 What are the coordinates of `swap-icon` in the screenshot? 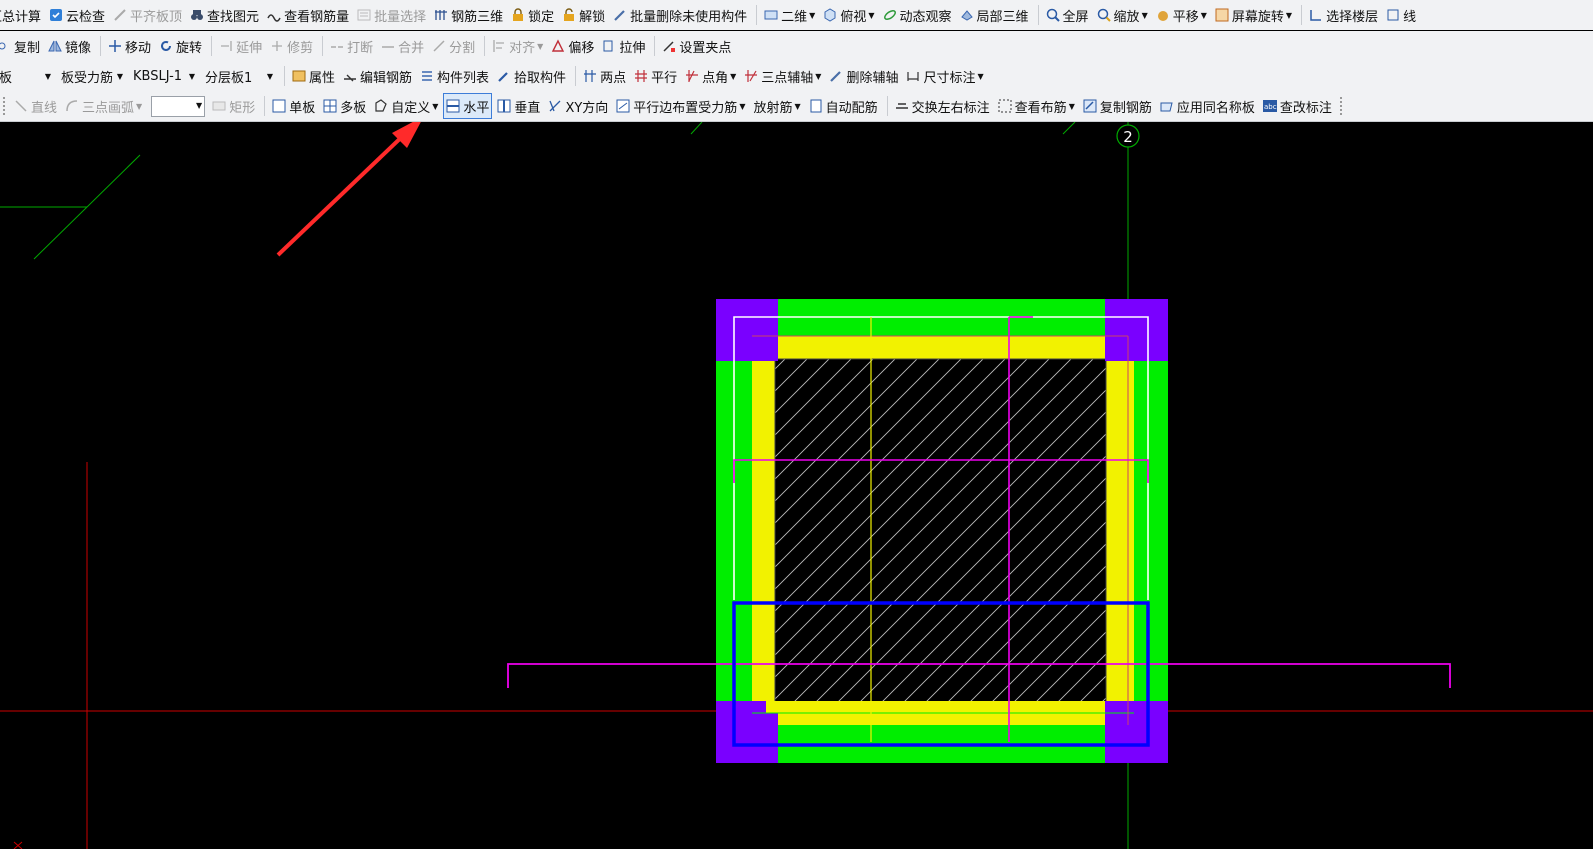 It's located at (902, 106).